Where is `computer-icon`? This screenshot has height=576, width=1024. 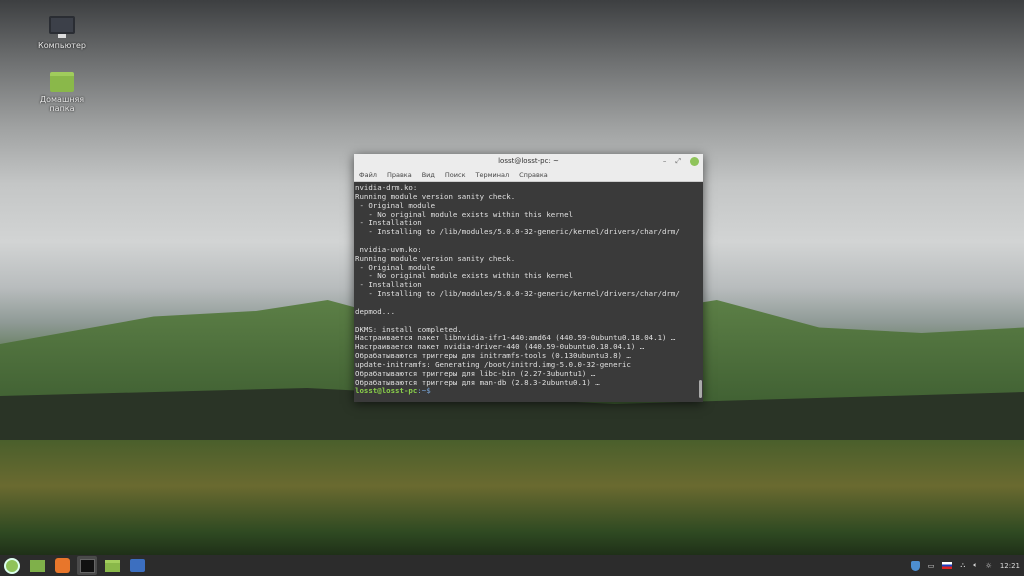
computer-icon is located at coordinates (62, 25).